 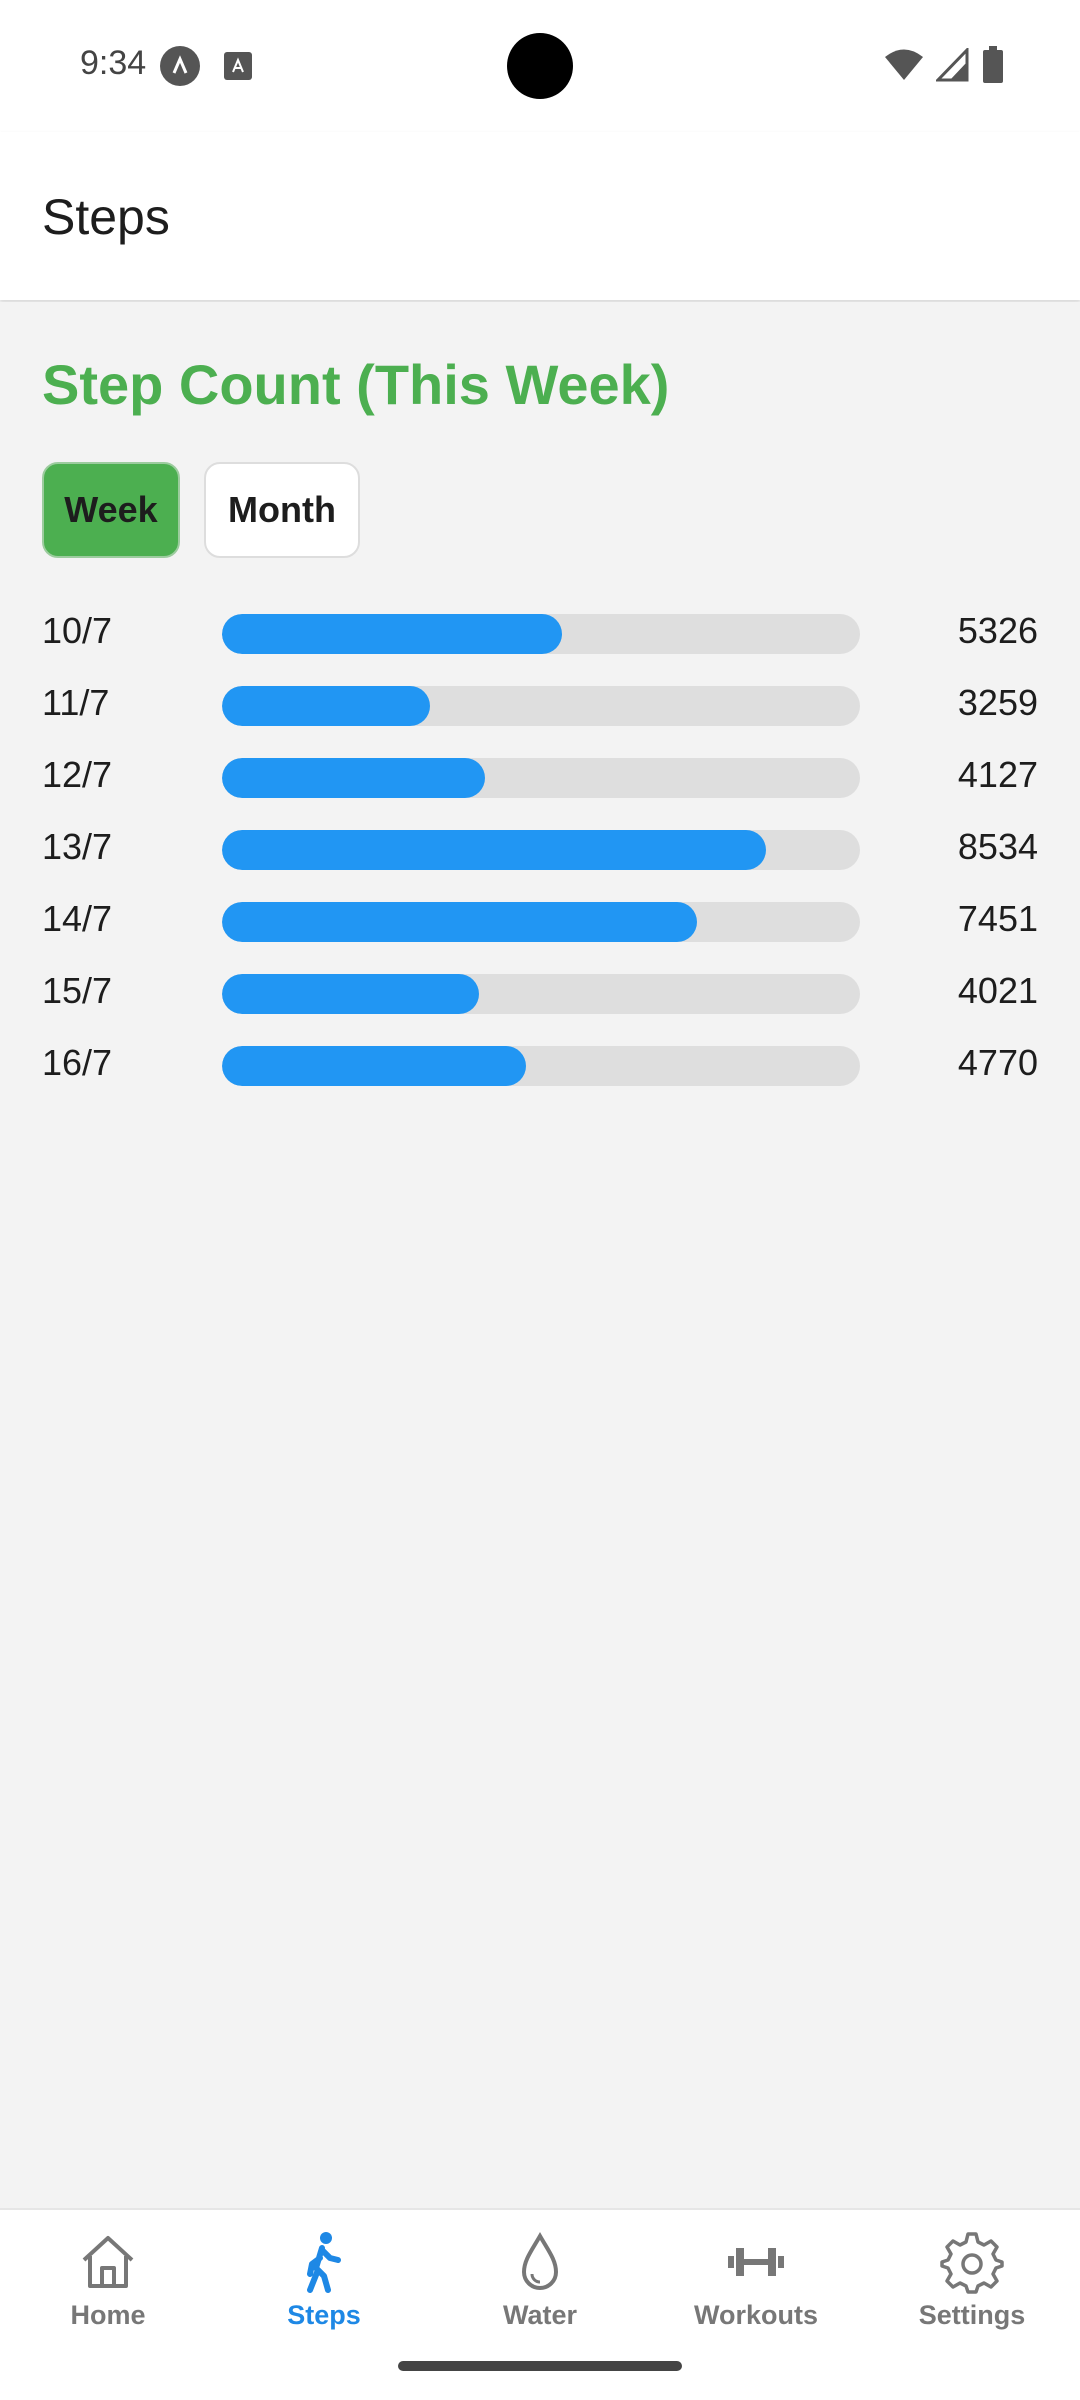 What do you see at coordinates (755, 2315) in the screenshot?
I see `nav-label: Workouts` at bounding box center [755, 2315].